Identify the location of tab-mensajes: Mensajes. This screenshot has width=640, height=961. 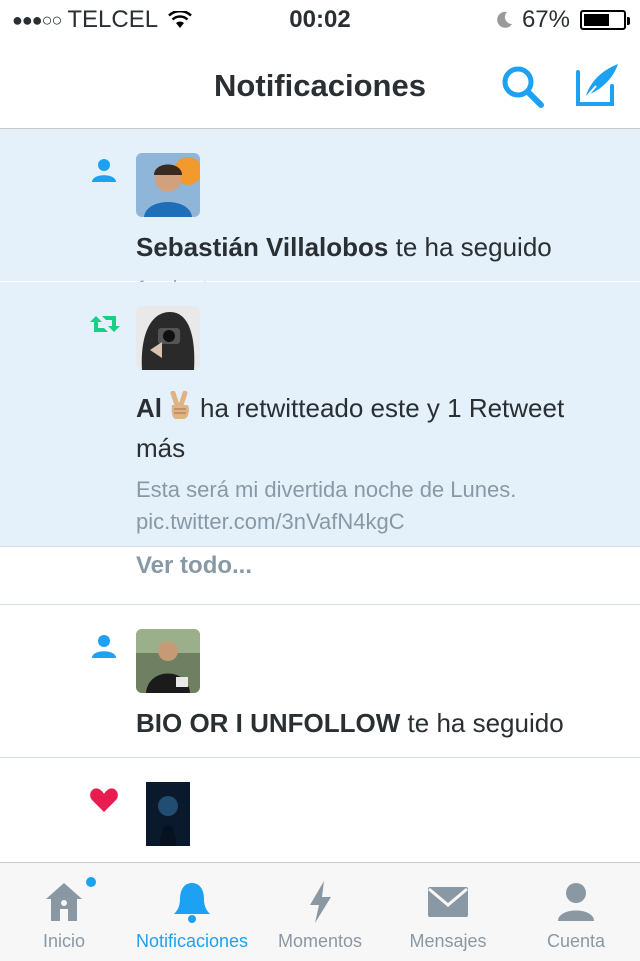
(448, 912).